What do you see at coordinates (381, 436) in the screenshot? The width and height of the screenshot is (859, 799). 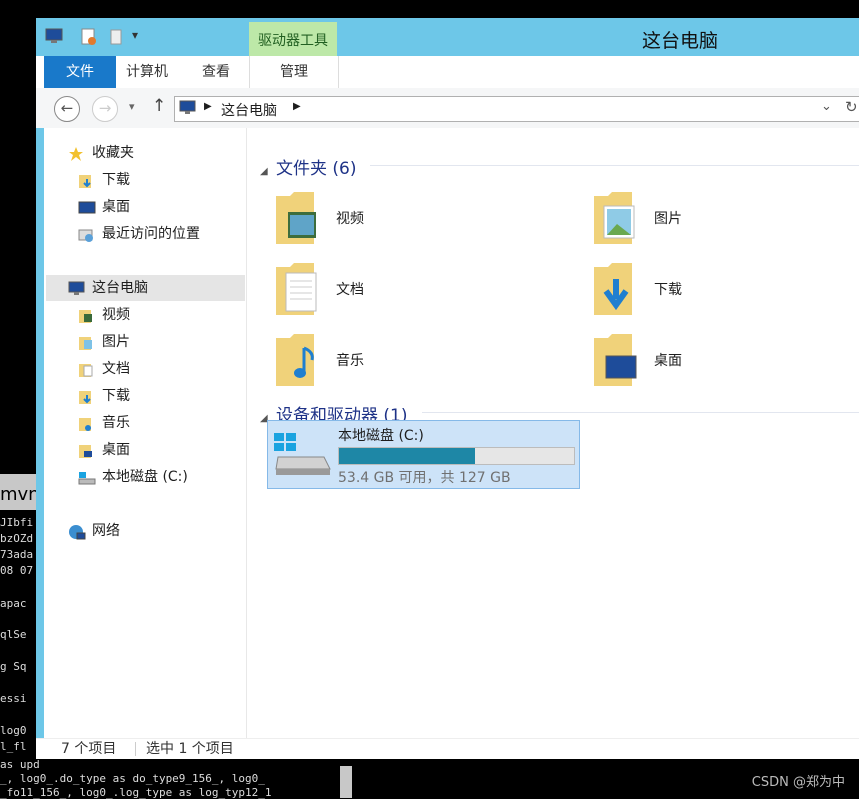 I see `drive-name: 本地磁盘 (C:)` at bounding box center [381, 436].